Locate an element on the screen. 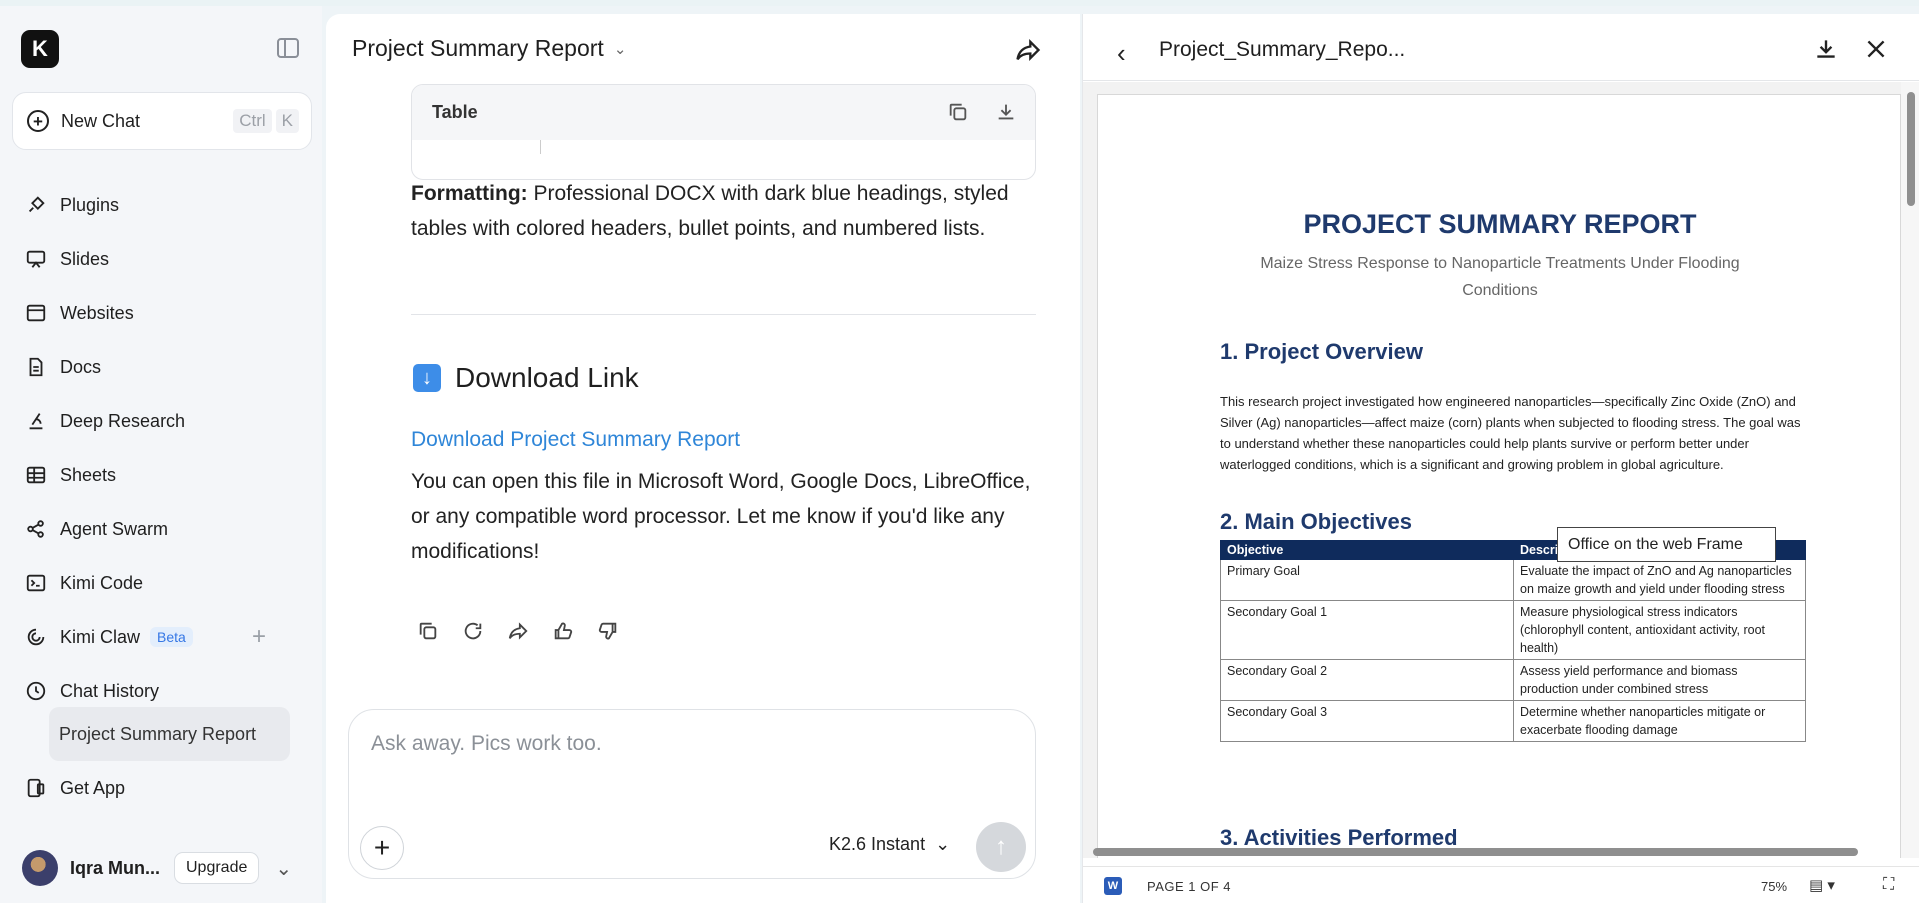 The image size is (1919, 903). fullscreen-icon: ⛶ is located at coordinates (1888, 885).